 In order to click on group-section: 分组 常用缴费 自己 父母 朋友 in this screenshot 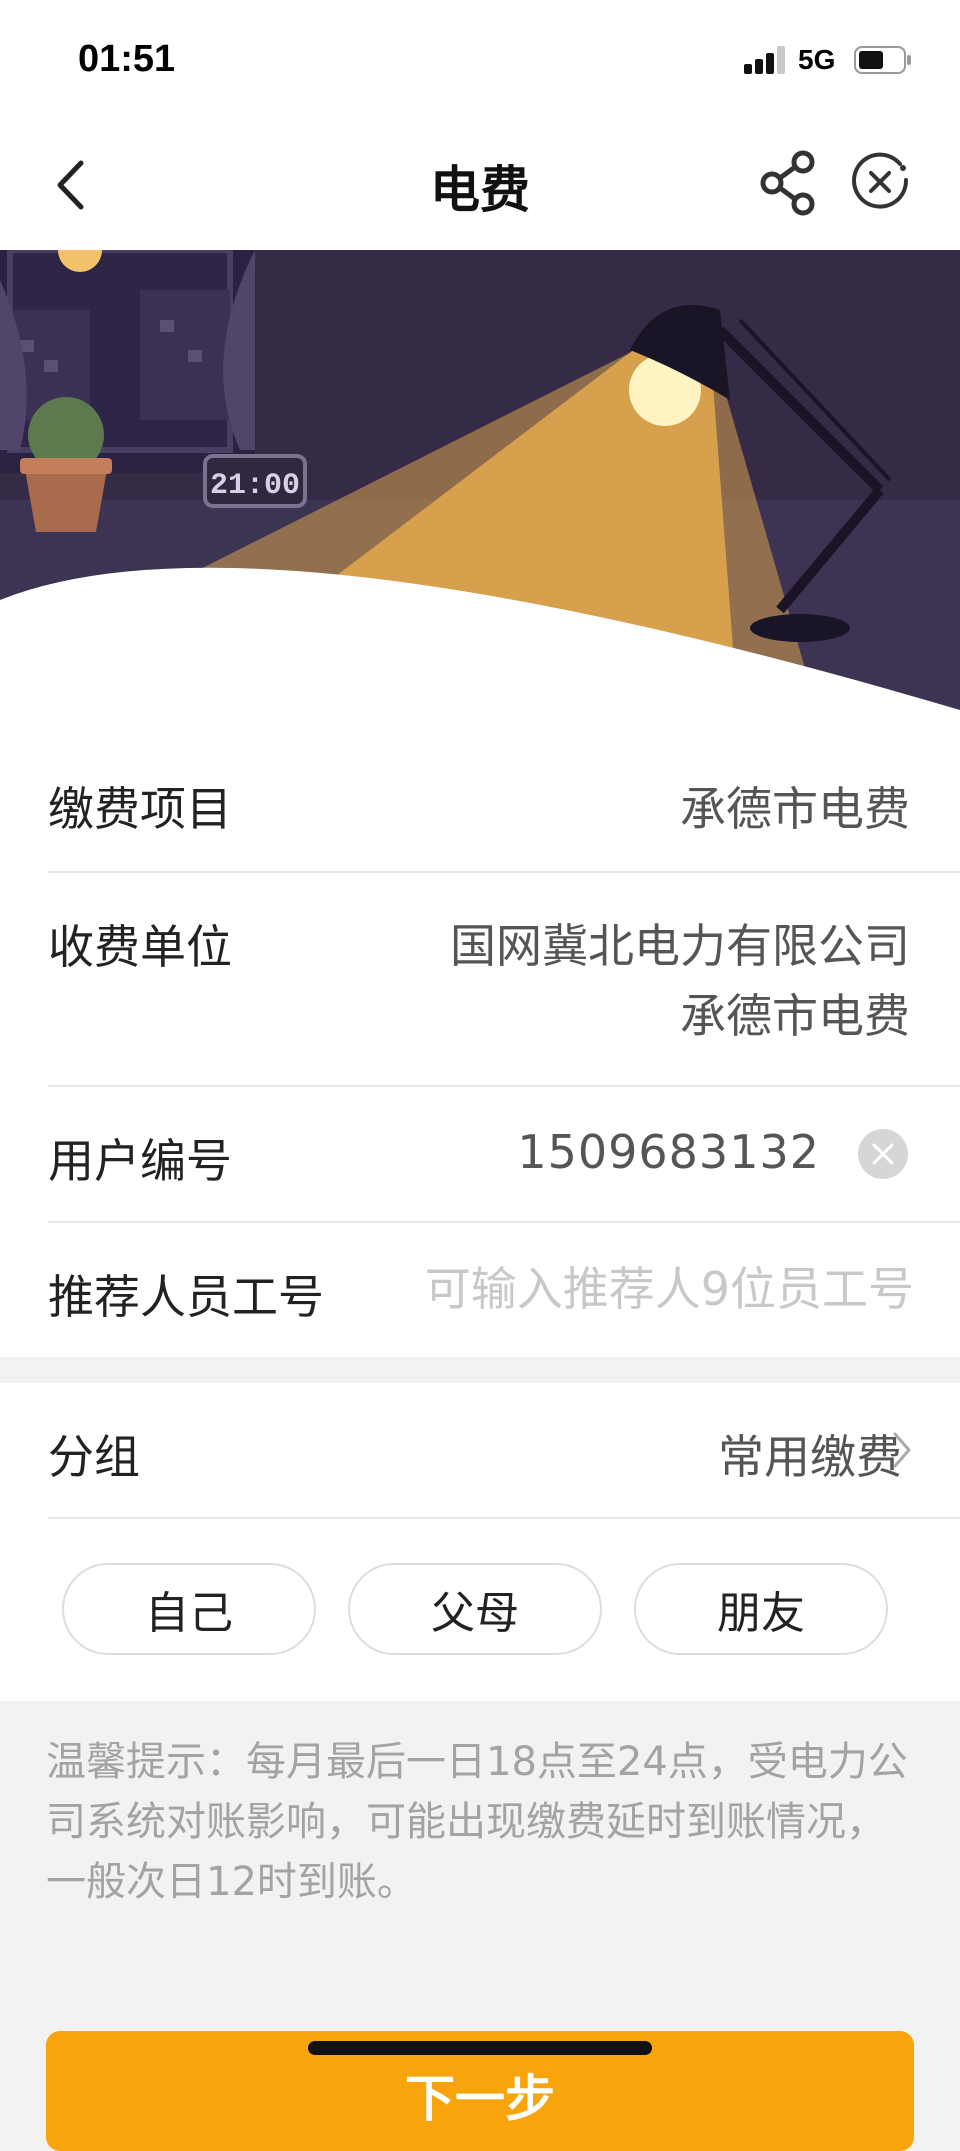, I will do `click(480, 1542)`.